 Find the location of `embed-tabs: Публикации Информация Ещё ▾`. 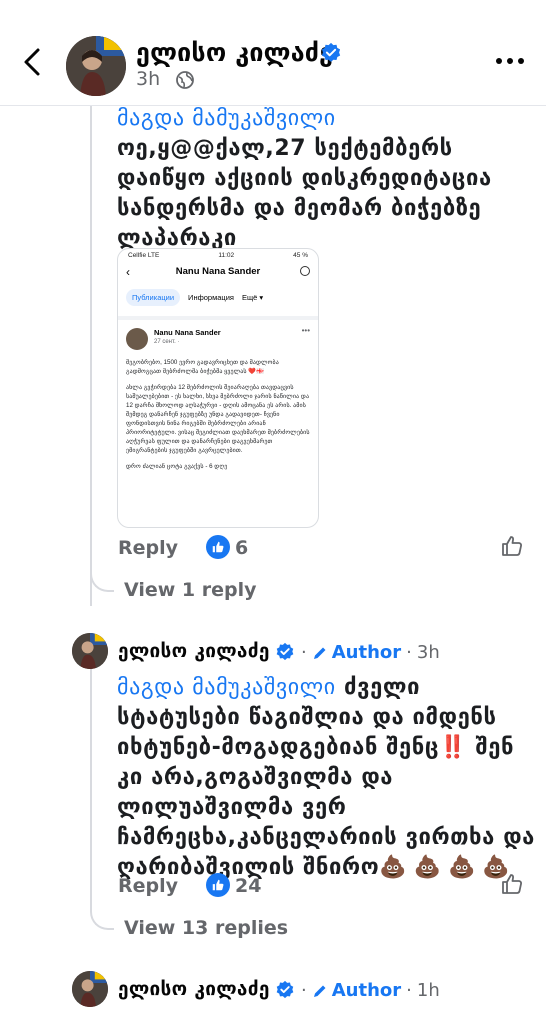

embed-tabs: Публикации Информация Ещё ▾ is located at coordinates (218, 297).